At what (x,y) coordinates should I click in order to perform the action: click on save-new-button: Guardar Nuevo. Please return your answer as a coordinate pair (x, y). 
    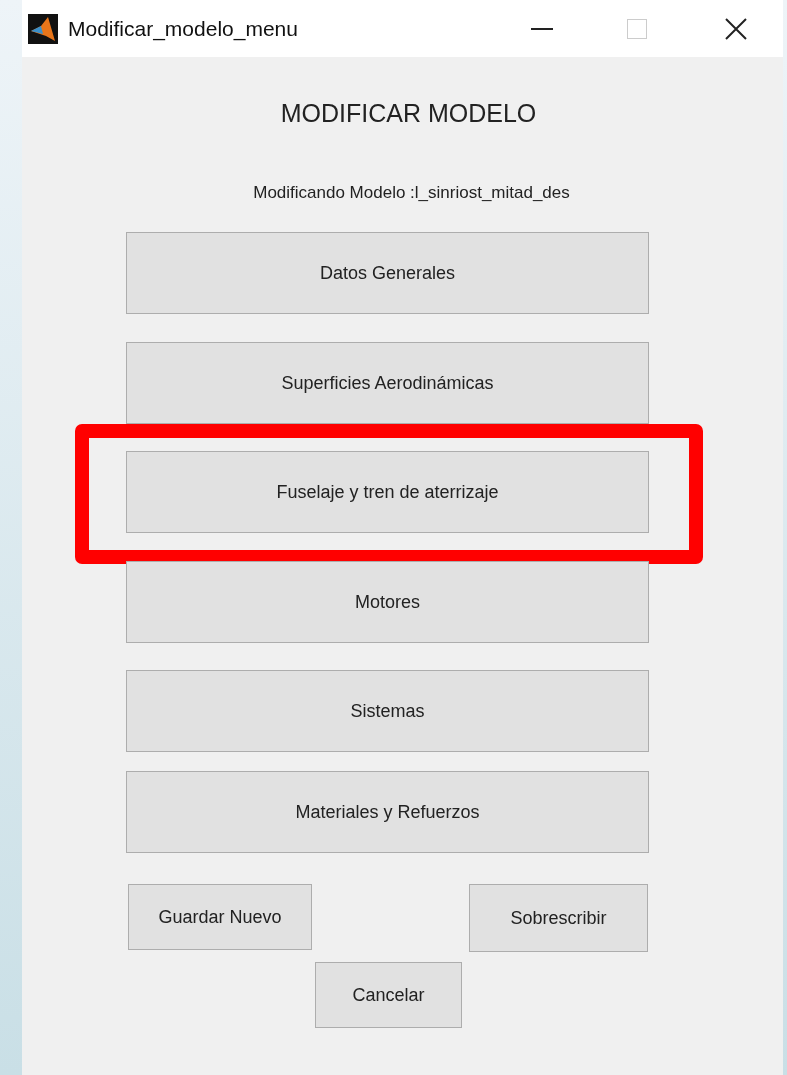
    Looking at the image, I should click on (220, 917).